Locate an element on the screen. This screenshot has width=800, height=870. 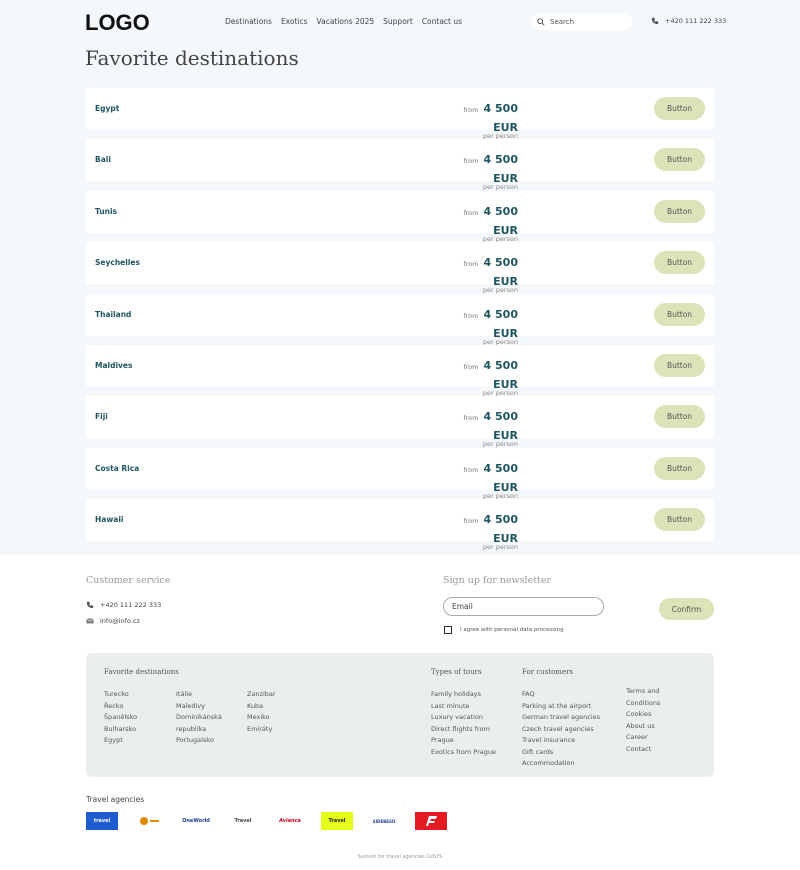
destination-row: Fiji from 4 500 EUR per person Button is located at coordinates (400, 422).